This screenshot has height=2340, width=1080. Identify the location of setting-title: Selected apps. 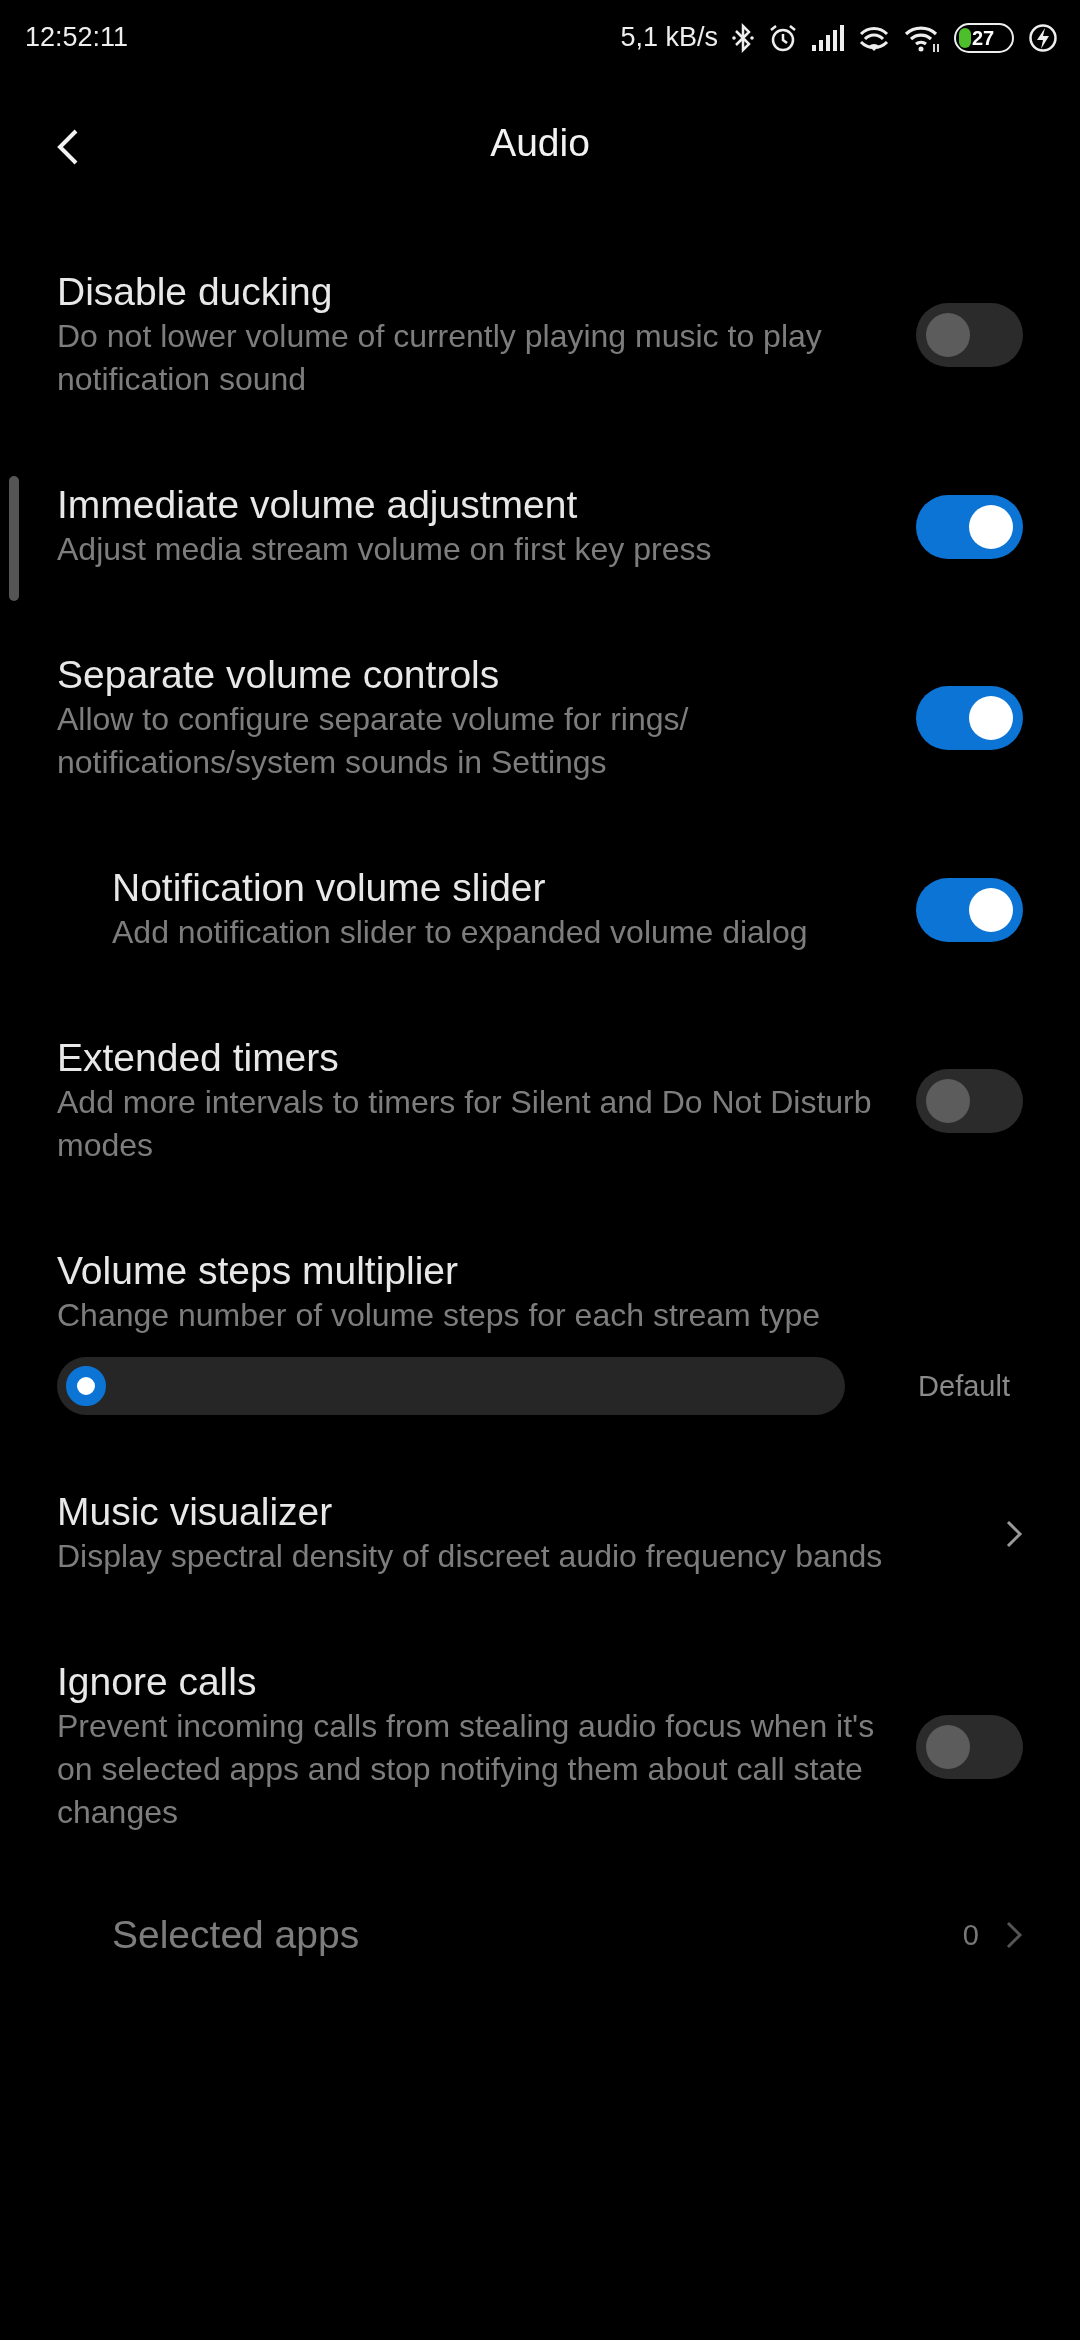
(236, 1935).